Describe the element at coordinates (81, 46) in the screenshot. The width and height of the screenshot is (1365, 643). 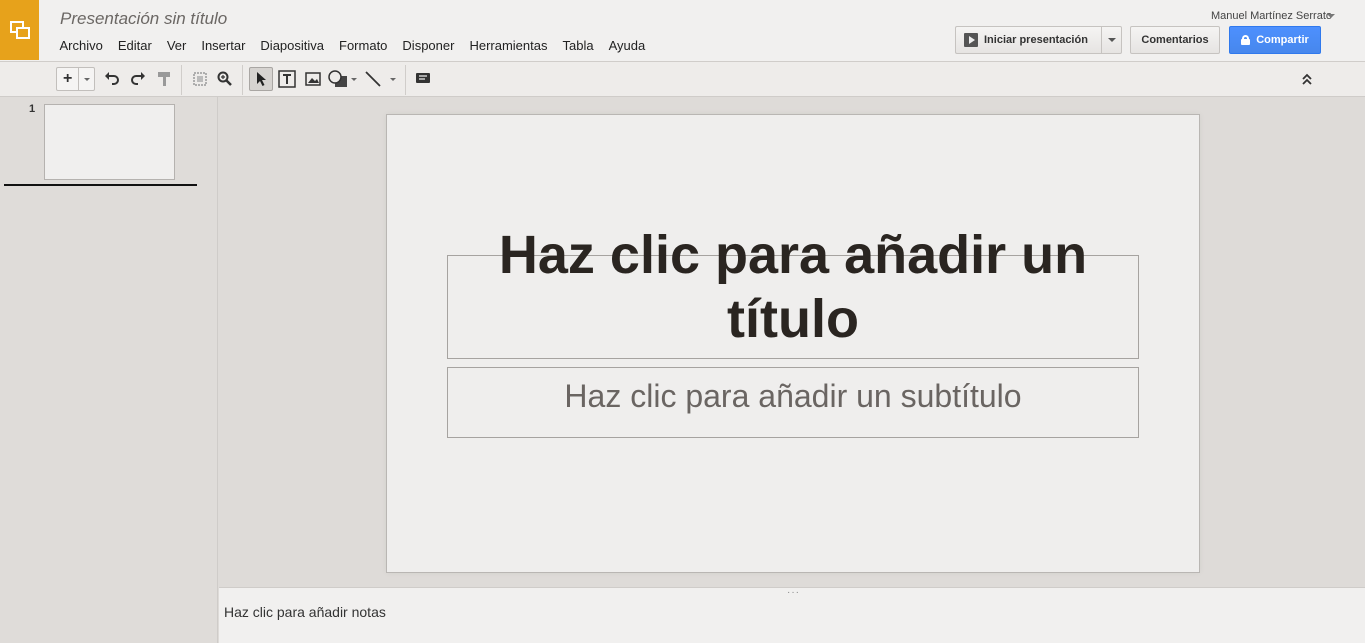
I see `menu-archivo: Archivo` at that location.